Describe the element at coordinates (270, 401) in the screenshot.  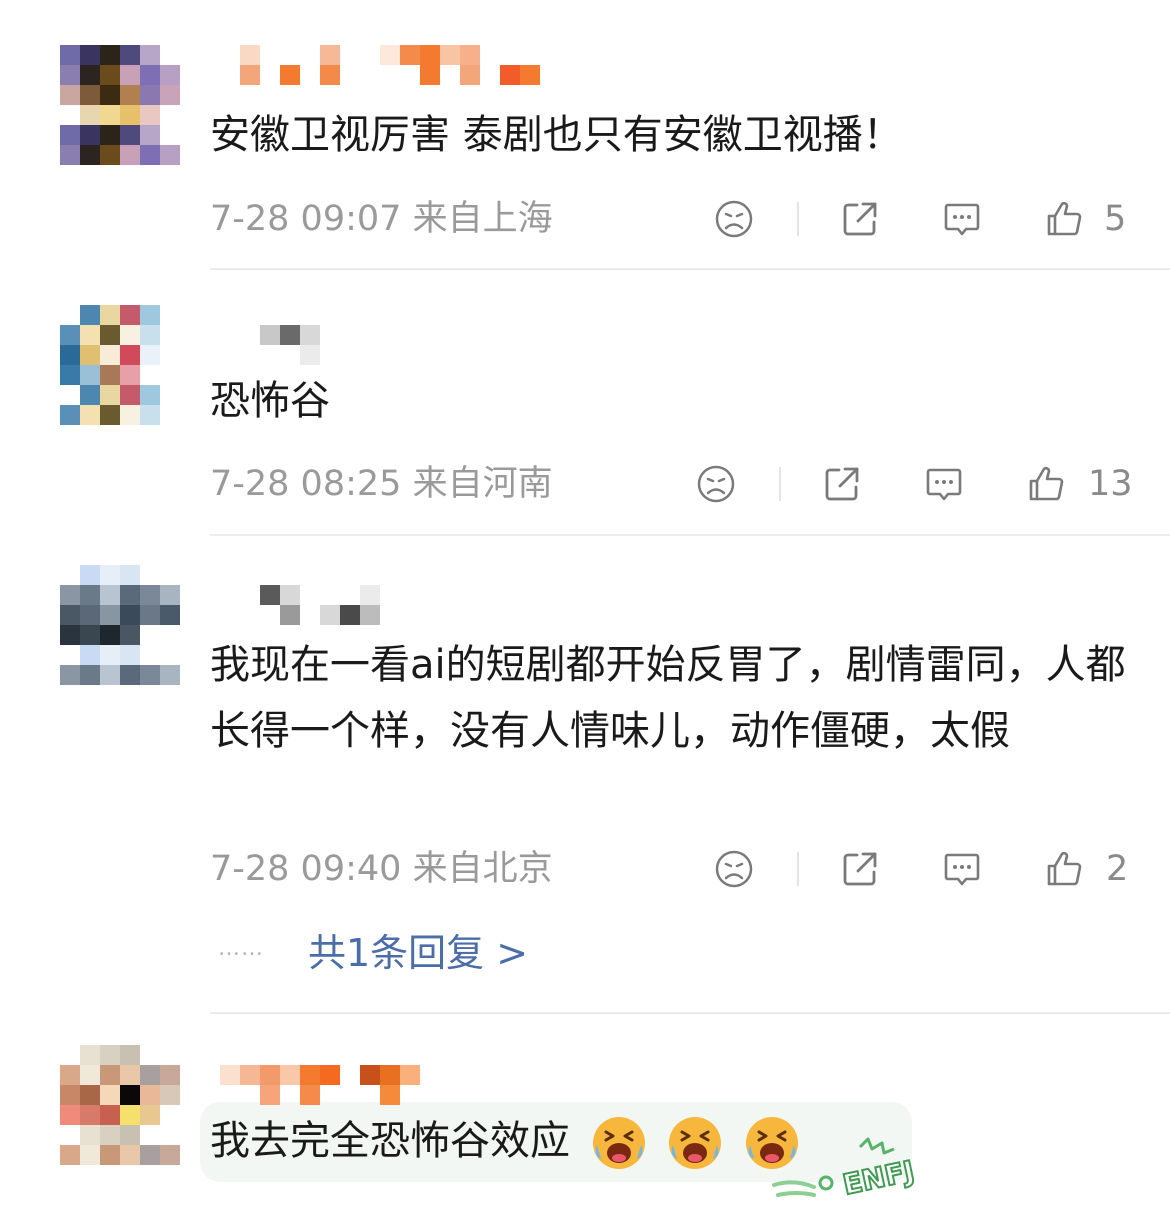
I see `comment-text: 恐怖谷` at that location.